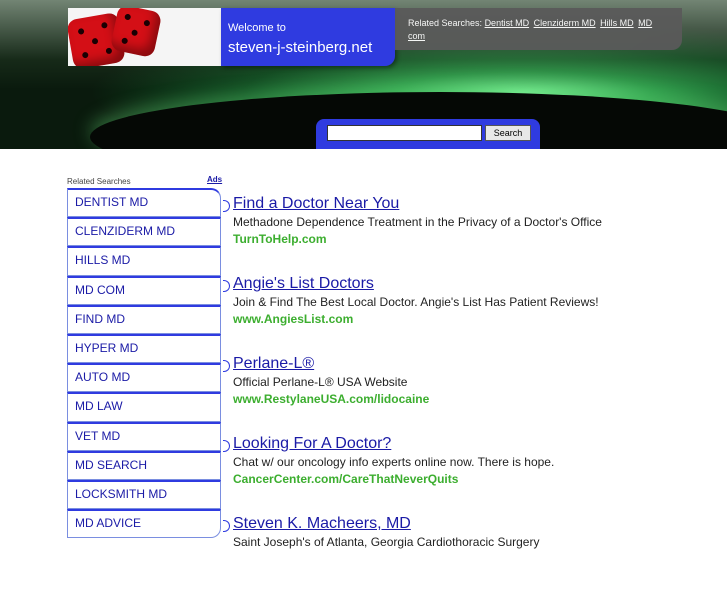  I want to click on ad-title-link: Steven K. Macheers, MD, so click(473, 524).